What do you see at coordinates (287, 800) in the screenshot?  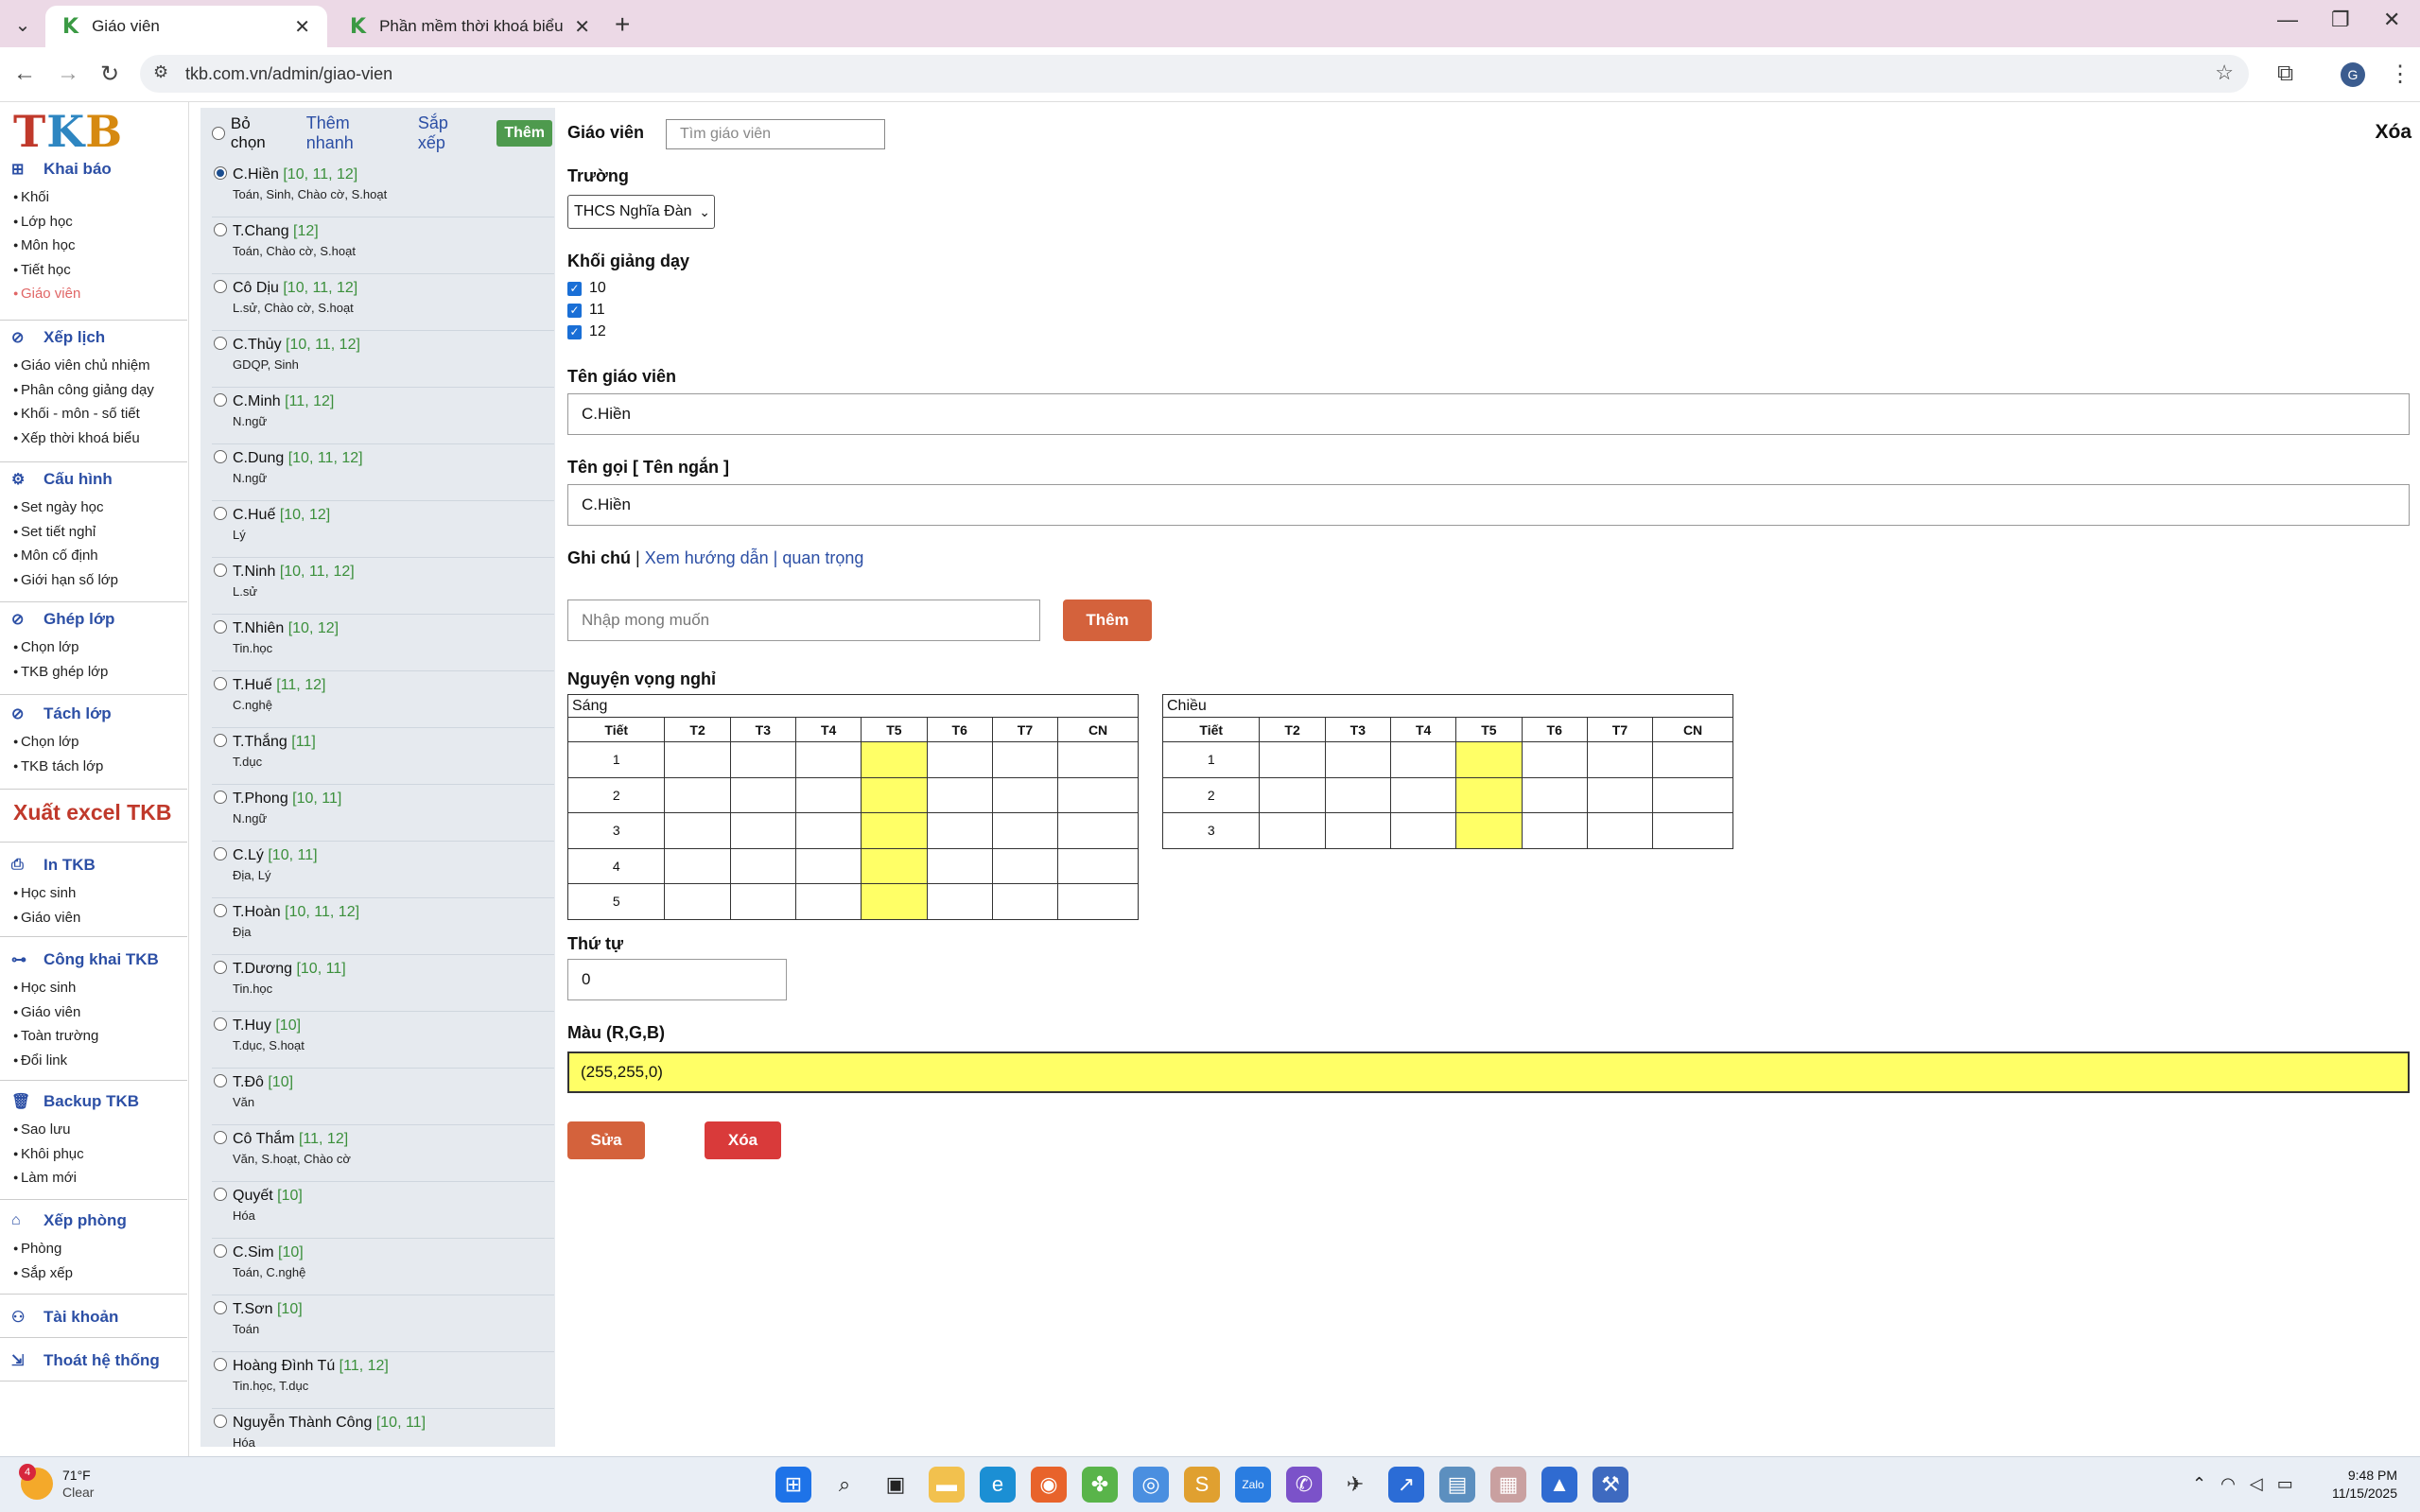 I see `teacher-name: T.Phong [10, 11]` at bounding box center [287, 800].